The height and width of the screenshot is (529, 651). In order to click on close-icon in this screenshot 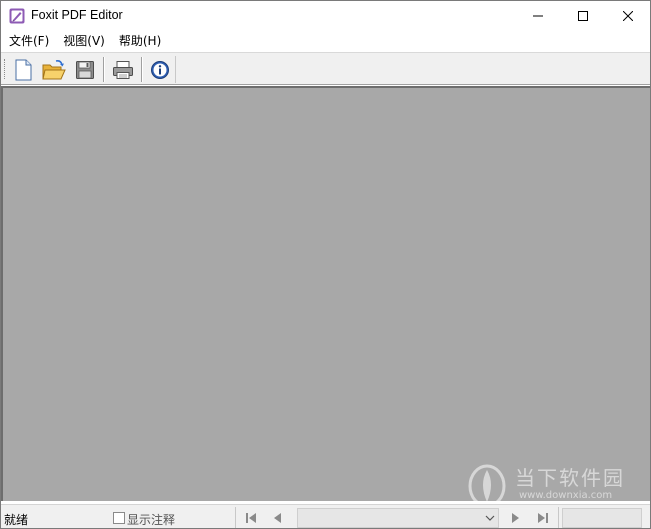, I will do `click(627, 16)`.